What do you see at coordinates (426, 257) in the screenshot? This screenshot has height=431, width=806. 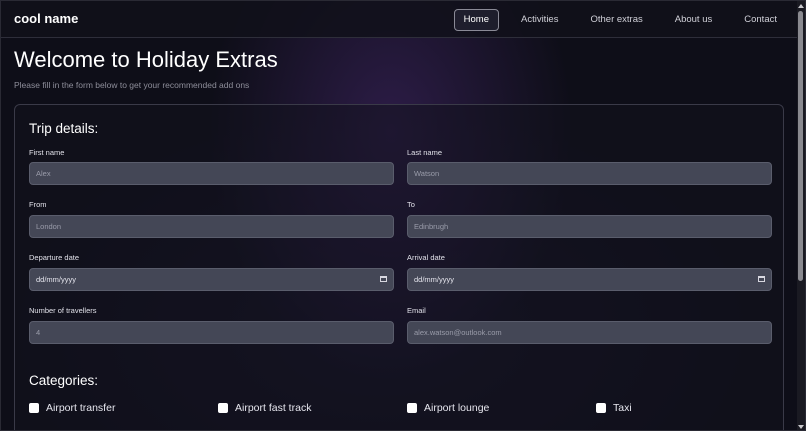 I see `arrival-date-label: Arrival date` at bounding box center [426, 257].